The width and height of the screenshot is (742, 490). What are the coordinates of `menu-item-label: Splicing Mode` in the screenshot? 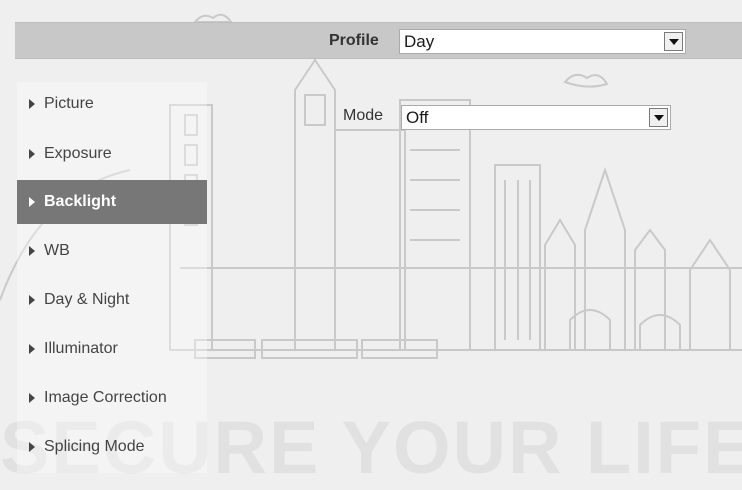 It's located at (94, 446).